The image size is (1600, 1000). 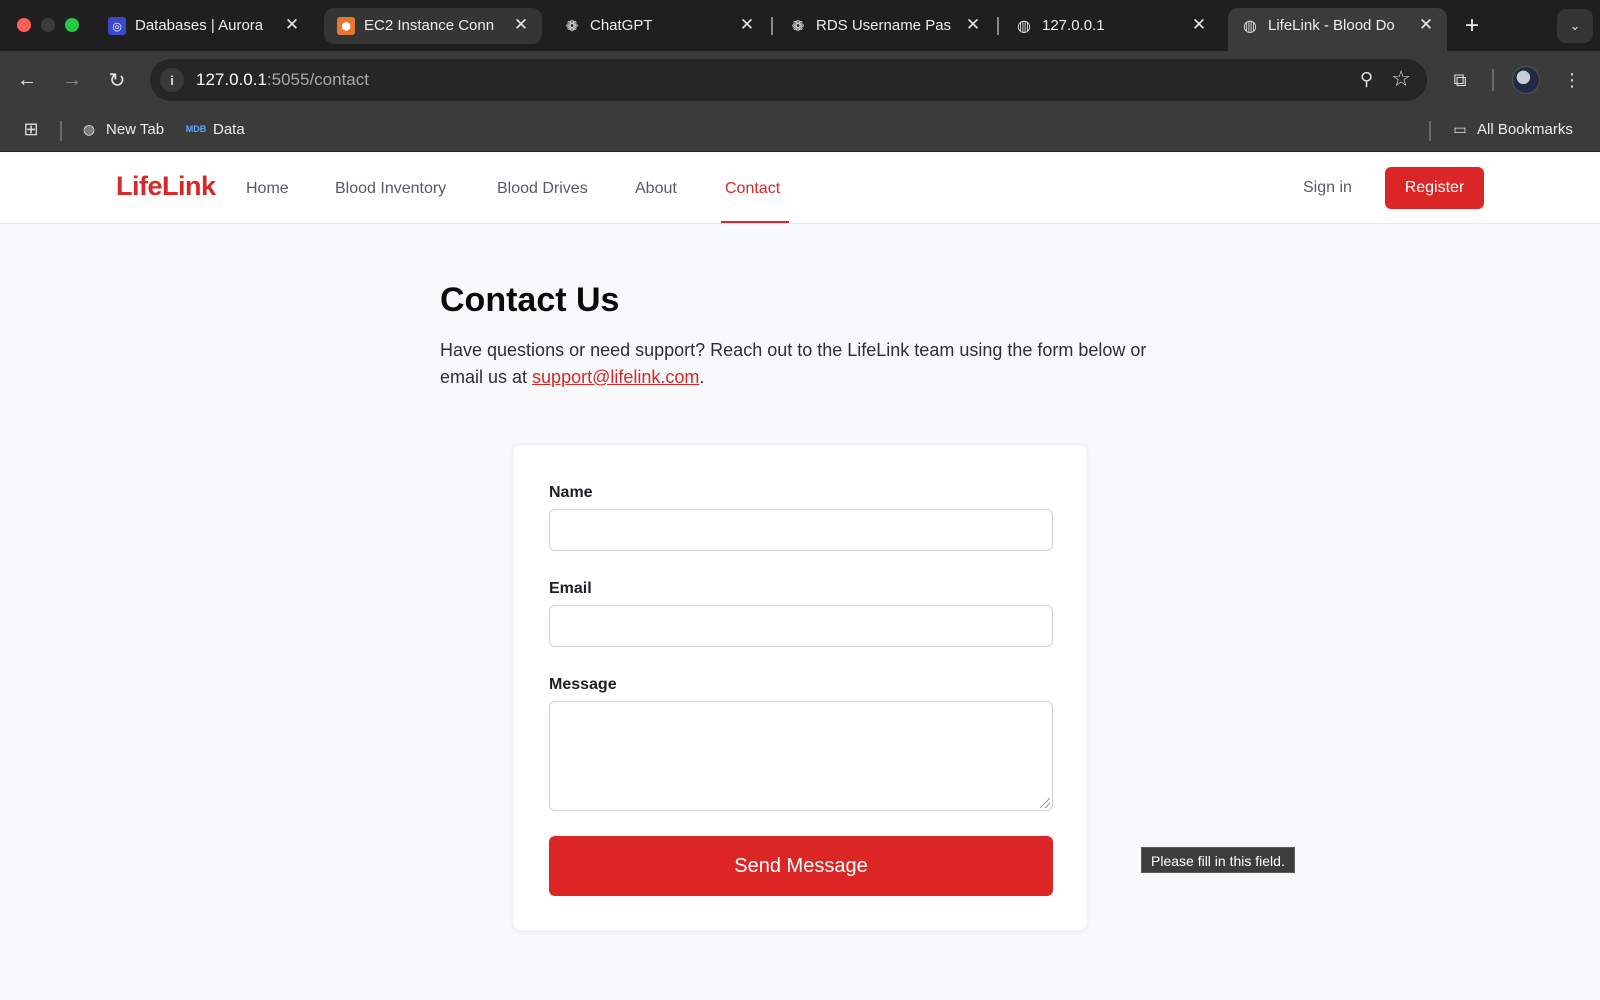 I want to click on profile-avatar, so click(x=1526, y=80).